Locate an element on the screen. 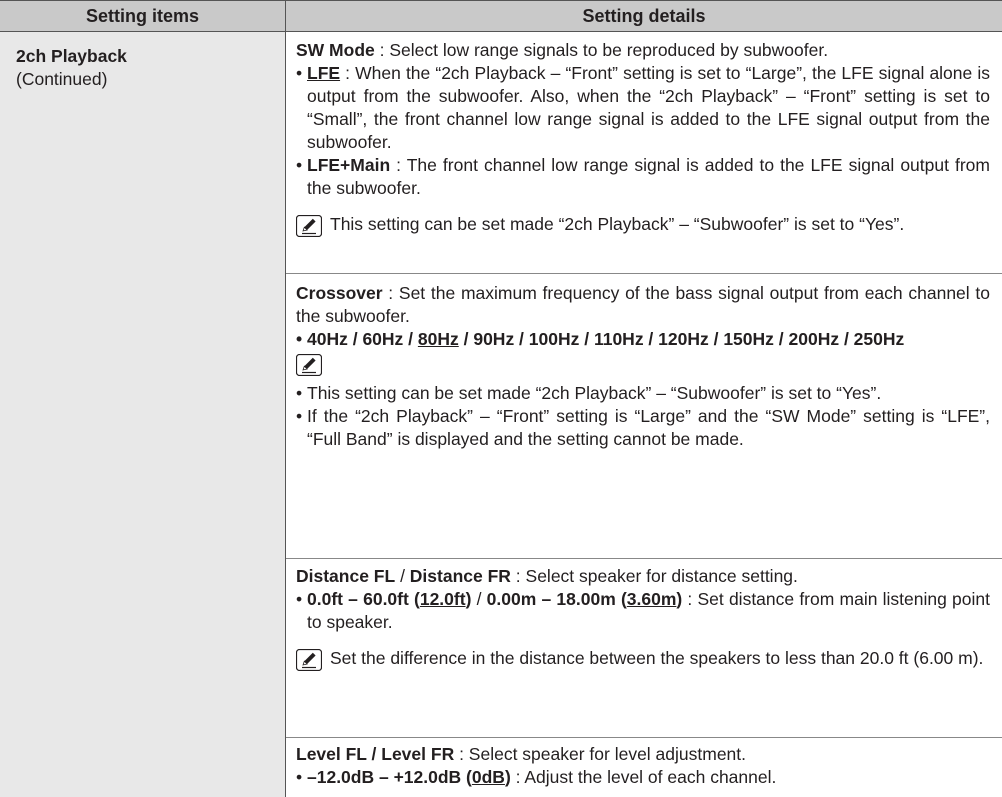  header-setting-details: Setting details is located at coordinates (644, 16).